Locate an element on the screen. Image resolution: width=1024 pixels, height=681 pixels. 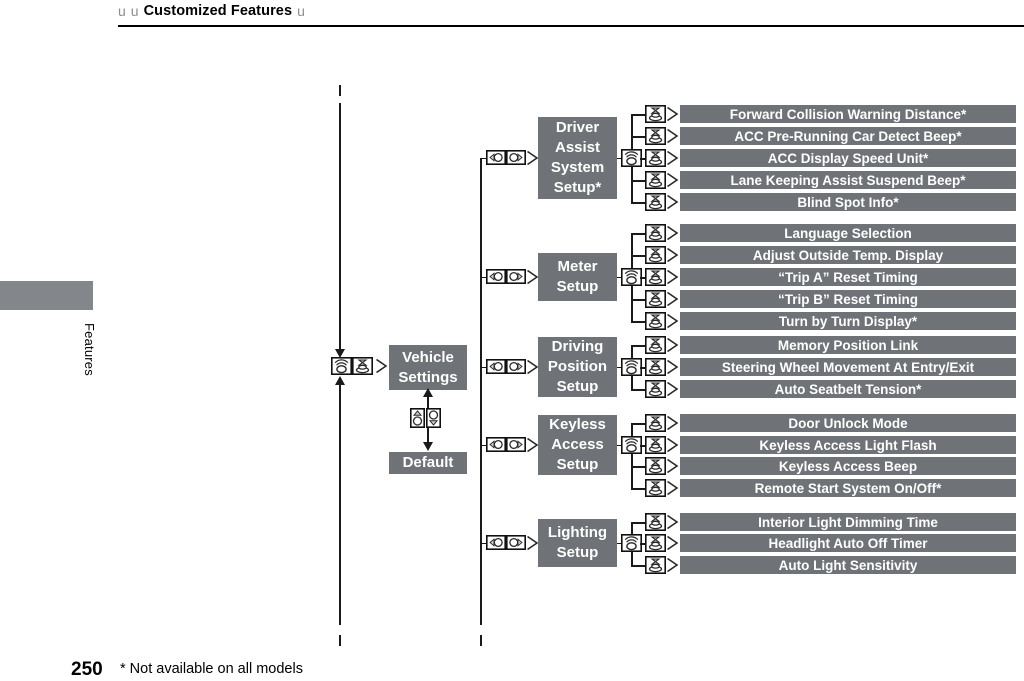
trunk-left-tick-bottom is located at coordinates (340, 640).